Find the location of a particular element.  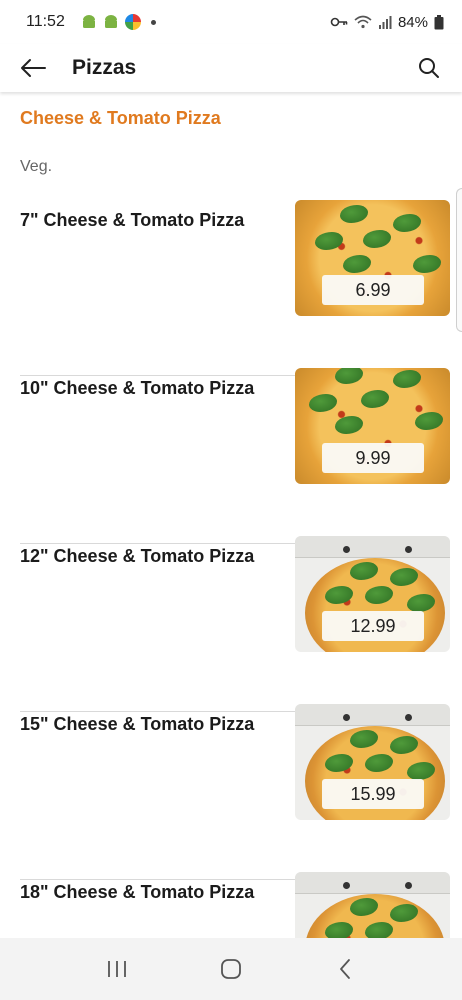

price-tag: 9.99 is located at coordinates (373, 458).